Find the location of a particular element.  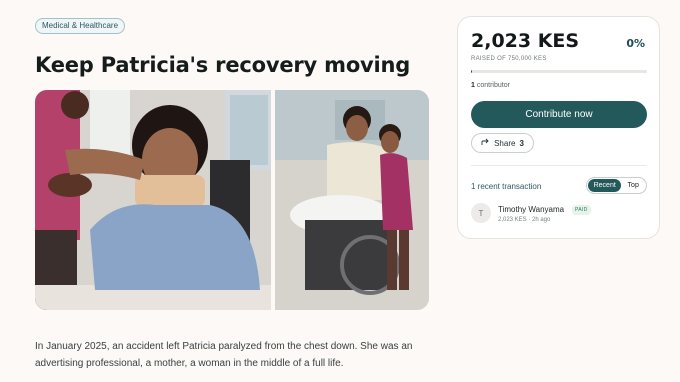

card-divider is located at coordinates (559, 165).